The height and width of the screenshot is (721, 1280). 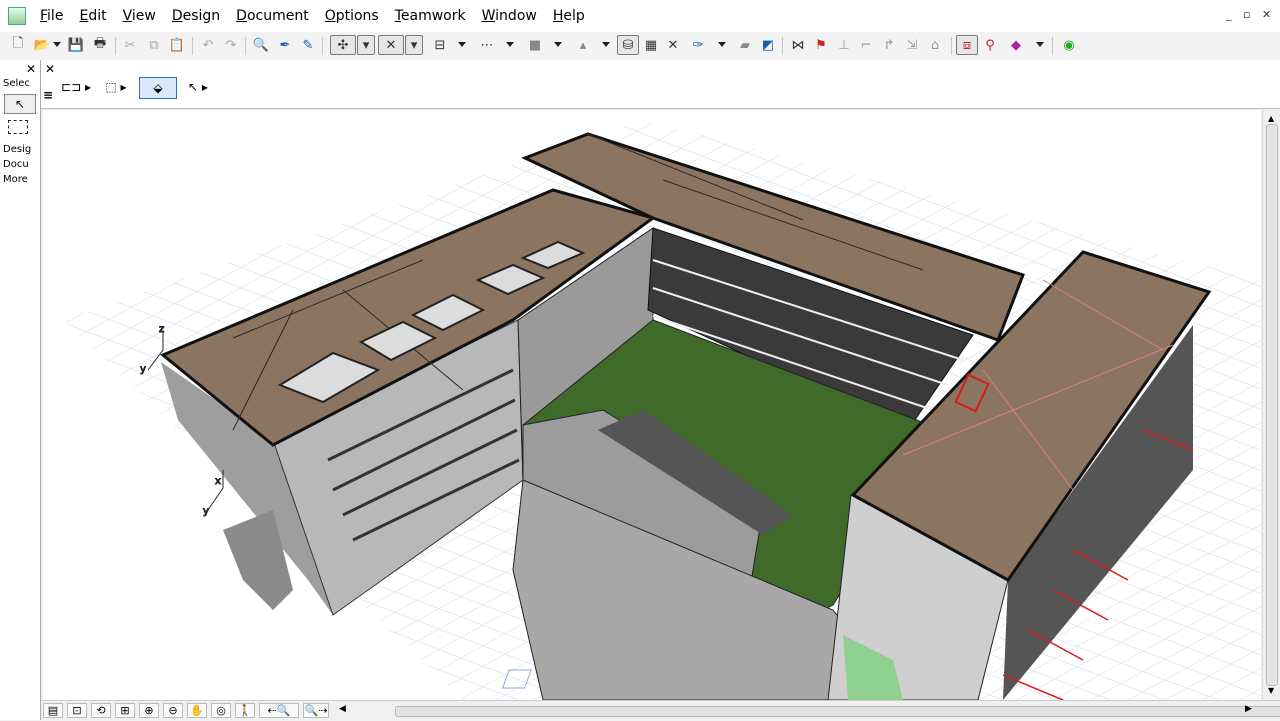 I want to click on vertical-scrollbar: ▲ ▼, so click(x=1271, y=405).